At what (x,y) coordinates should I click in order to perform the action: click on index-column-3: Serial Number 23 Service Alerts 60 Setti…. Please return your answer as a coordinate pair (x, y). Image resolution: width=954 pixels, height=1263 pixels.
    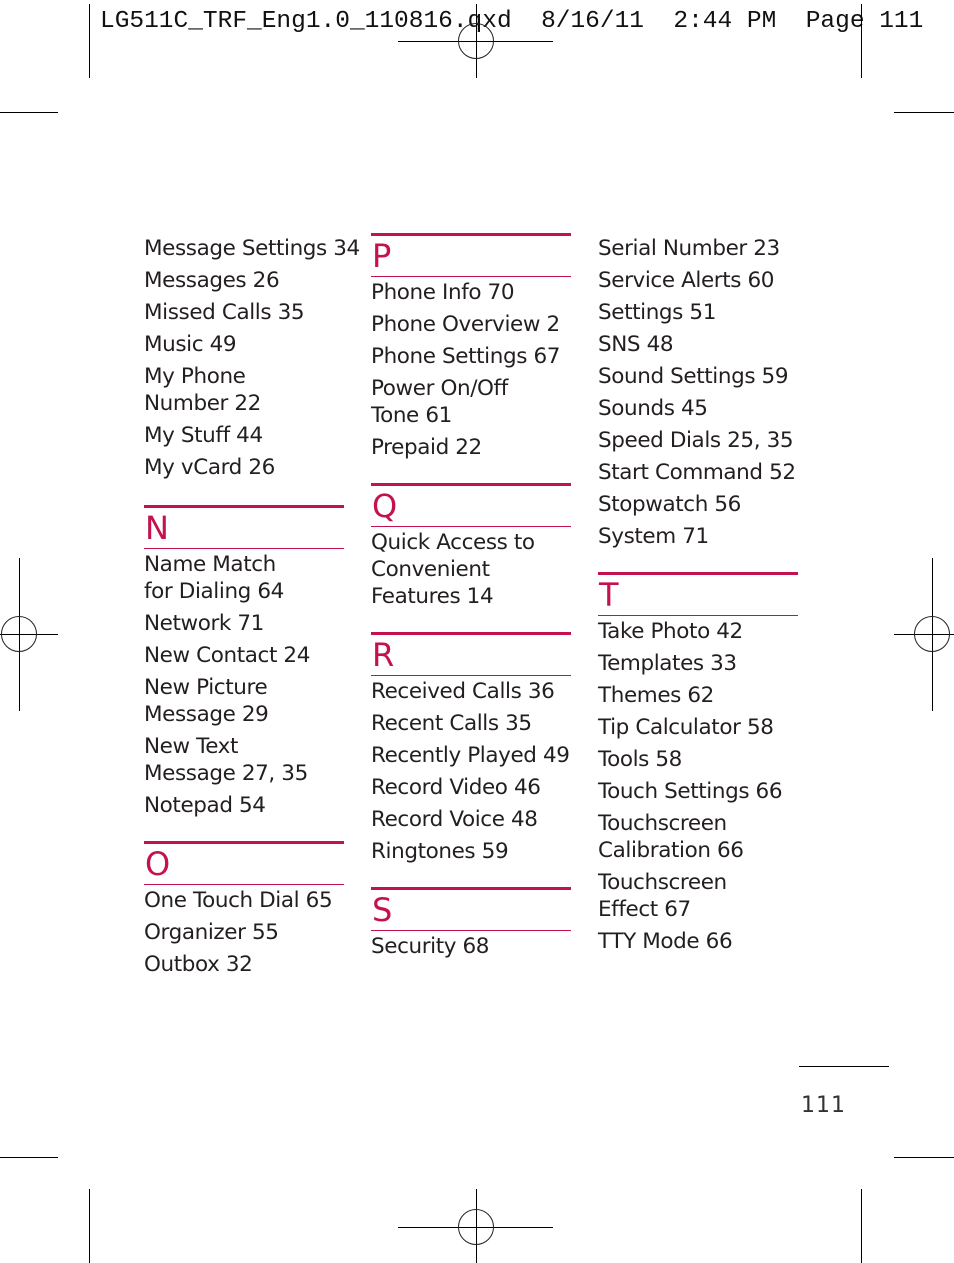
    Looking at the image, I should click on (698, 597).